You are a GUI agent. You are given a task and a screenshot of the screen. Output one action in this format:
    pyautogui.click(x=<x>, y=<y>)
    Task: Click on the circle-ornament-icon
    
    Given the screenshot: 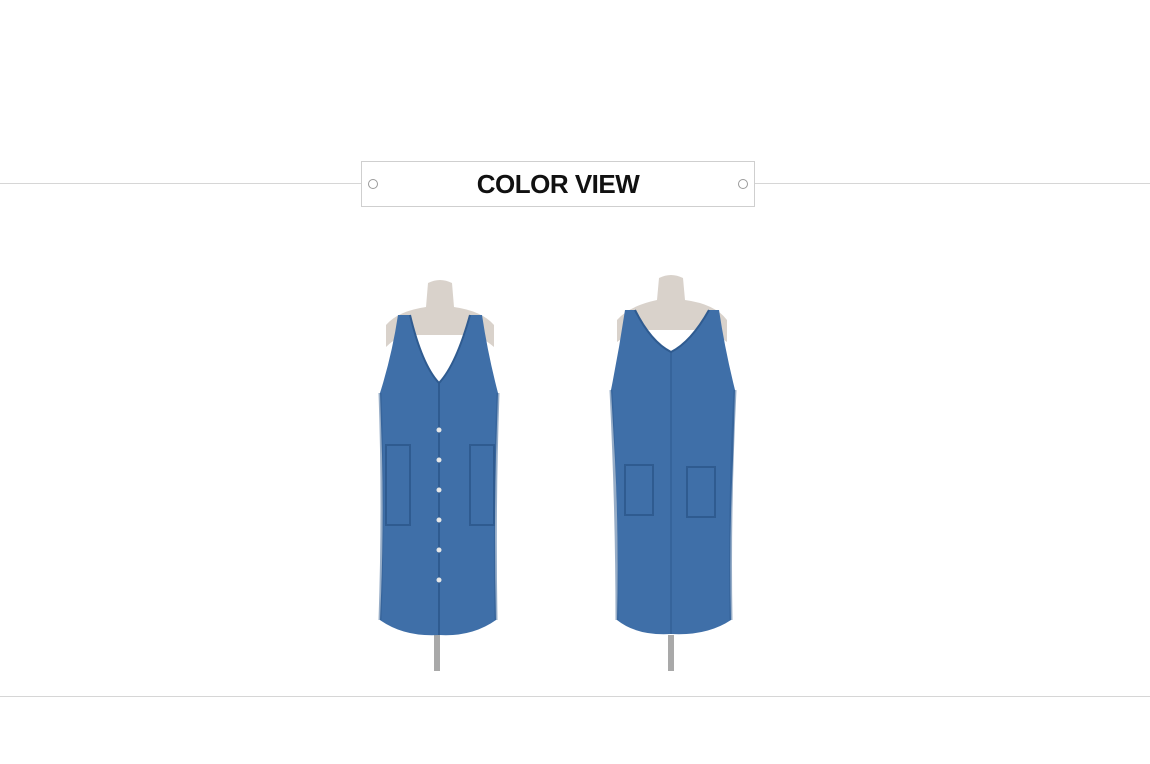 What is the action you would take?
    pyautogui.click(x=743, y=184)
    